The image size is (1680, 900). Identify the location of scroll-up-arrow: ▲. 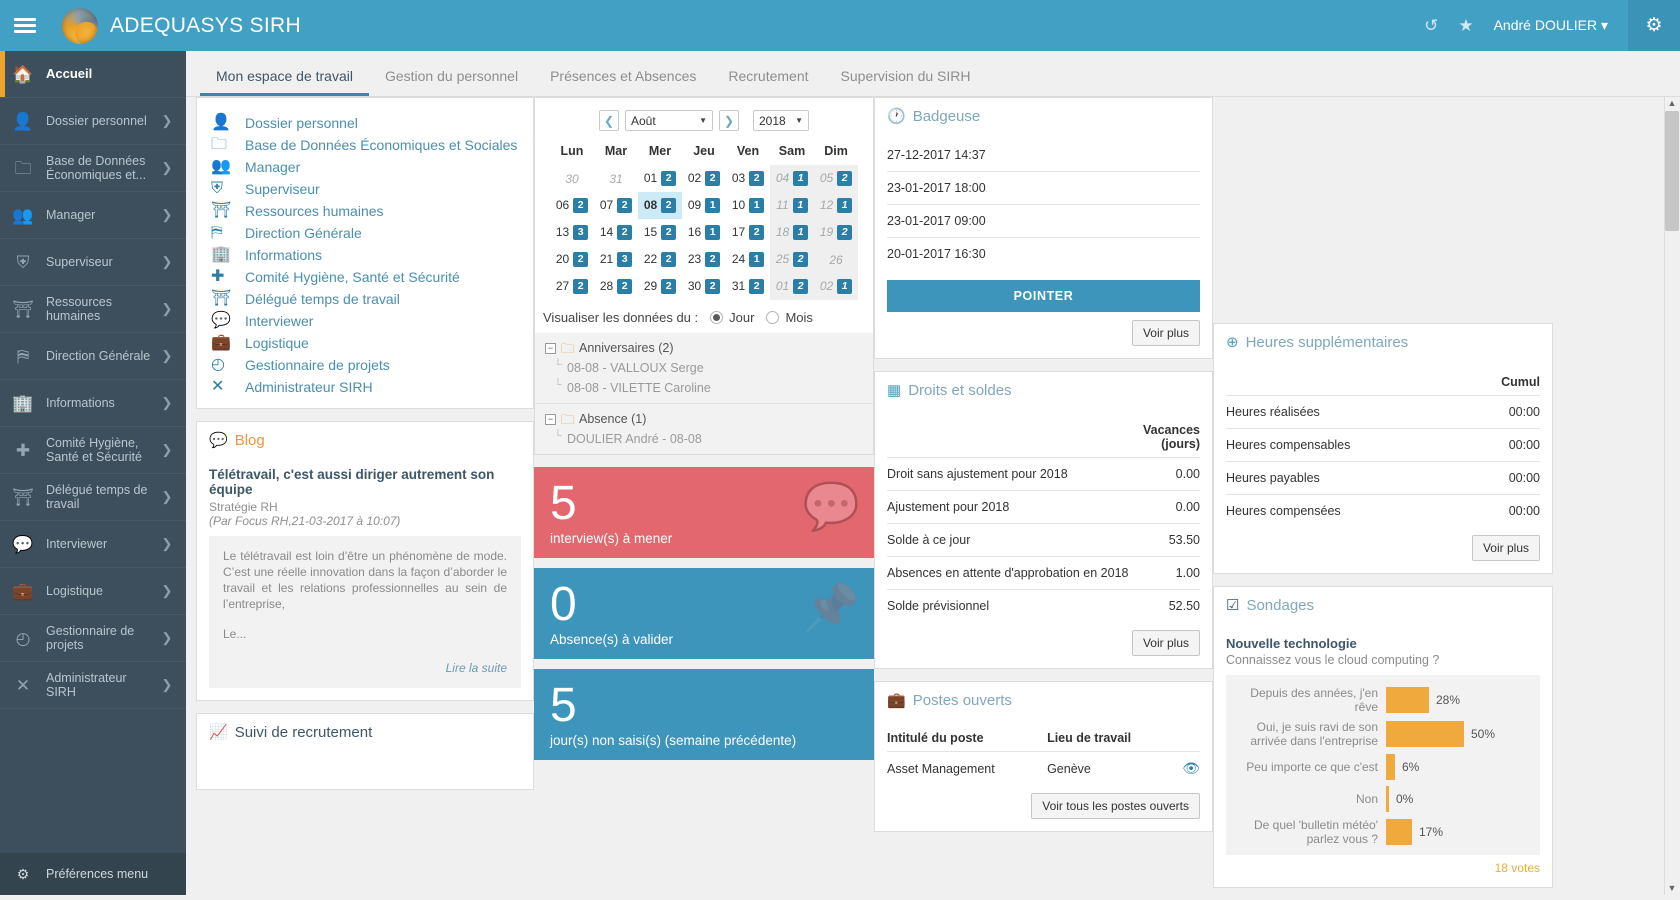
(1672, 103).